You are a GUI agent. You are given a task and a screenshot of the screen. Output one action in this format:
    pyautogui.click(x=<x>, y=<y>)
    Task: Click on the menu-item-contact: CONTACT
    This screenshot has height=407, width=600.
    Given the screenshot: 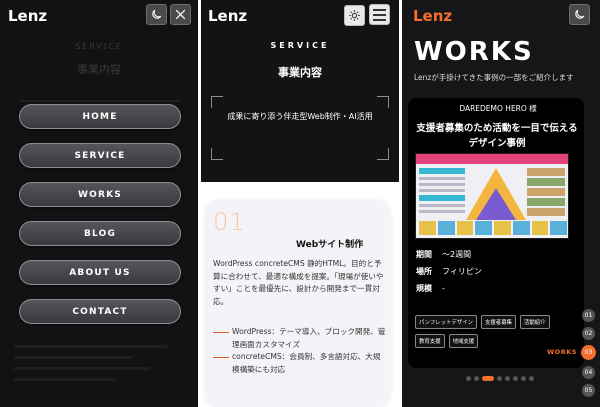 What is the action you would take?
    pyautogui.click(x=100, y=311)
    